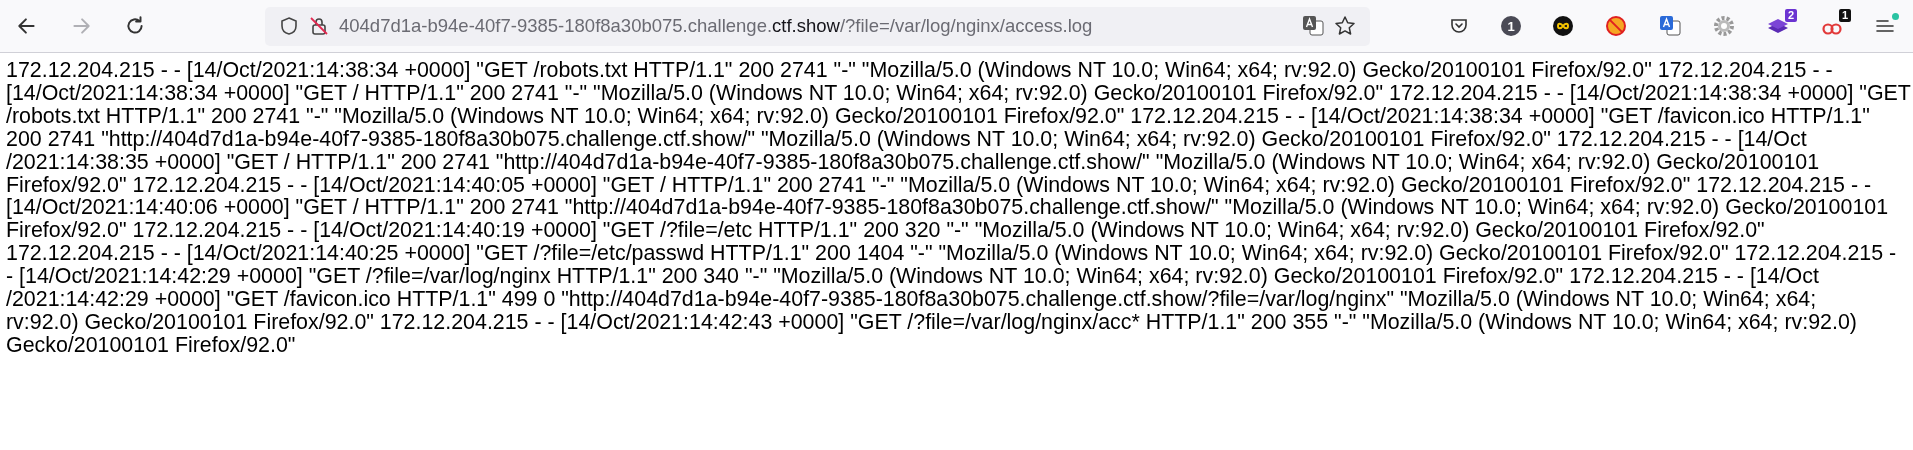 This screenshot has width=1913, height=450. I want to click on log-line: 172.12.204.215 - - [14/Oct/2021:14:38:34 +0000] "GET /robots.txt HTTP/1.1" 200 2741 "-" "Mozilla/5.0 (Windows NT 10.0; Win64; x64; rv:92.0) Gecko/20100101 Firefox/92.0" 172.12.204.215 - -, so click(919, 70).